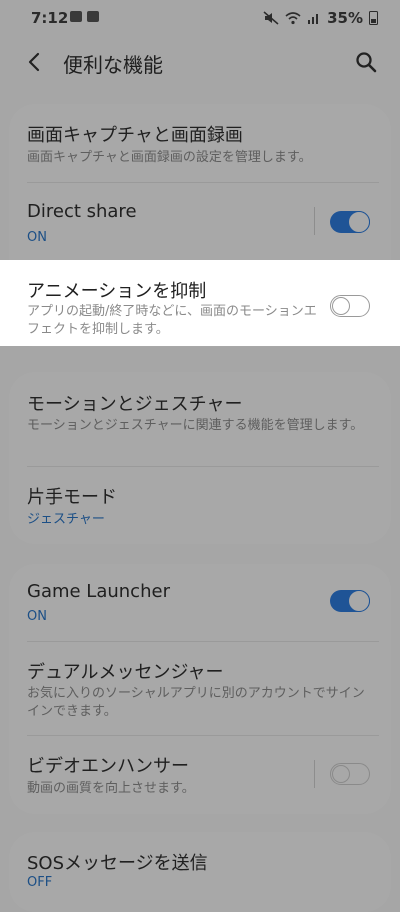 The width and height of the screenshot is (400, 912). I want to click on app-bar: 便利な機能, so click(200, 62).